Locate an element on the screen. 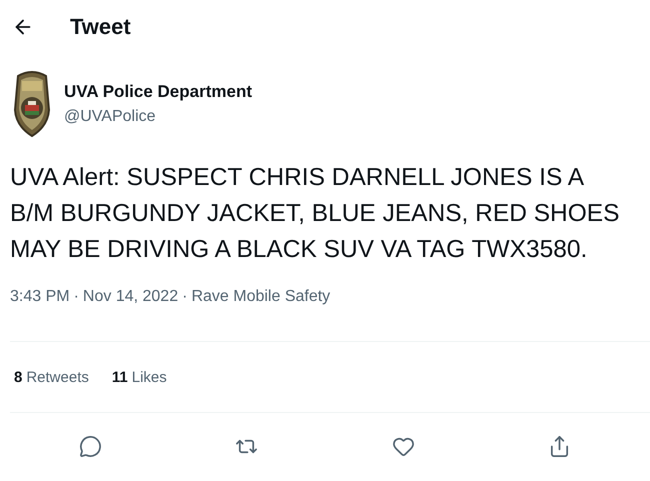  tweet-time: 3:43 PM is located at coordinates (40, 297).